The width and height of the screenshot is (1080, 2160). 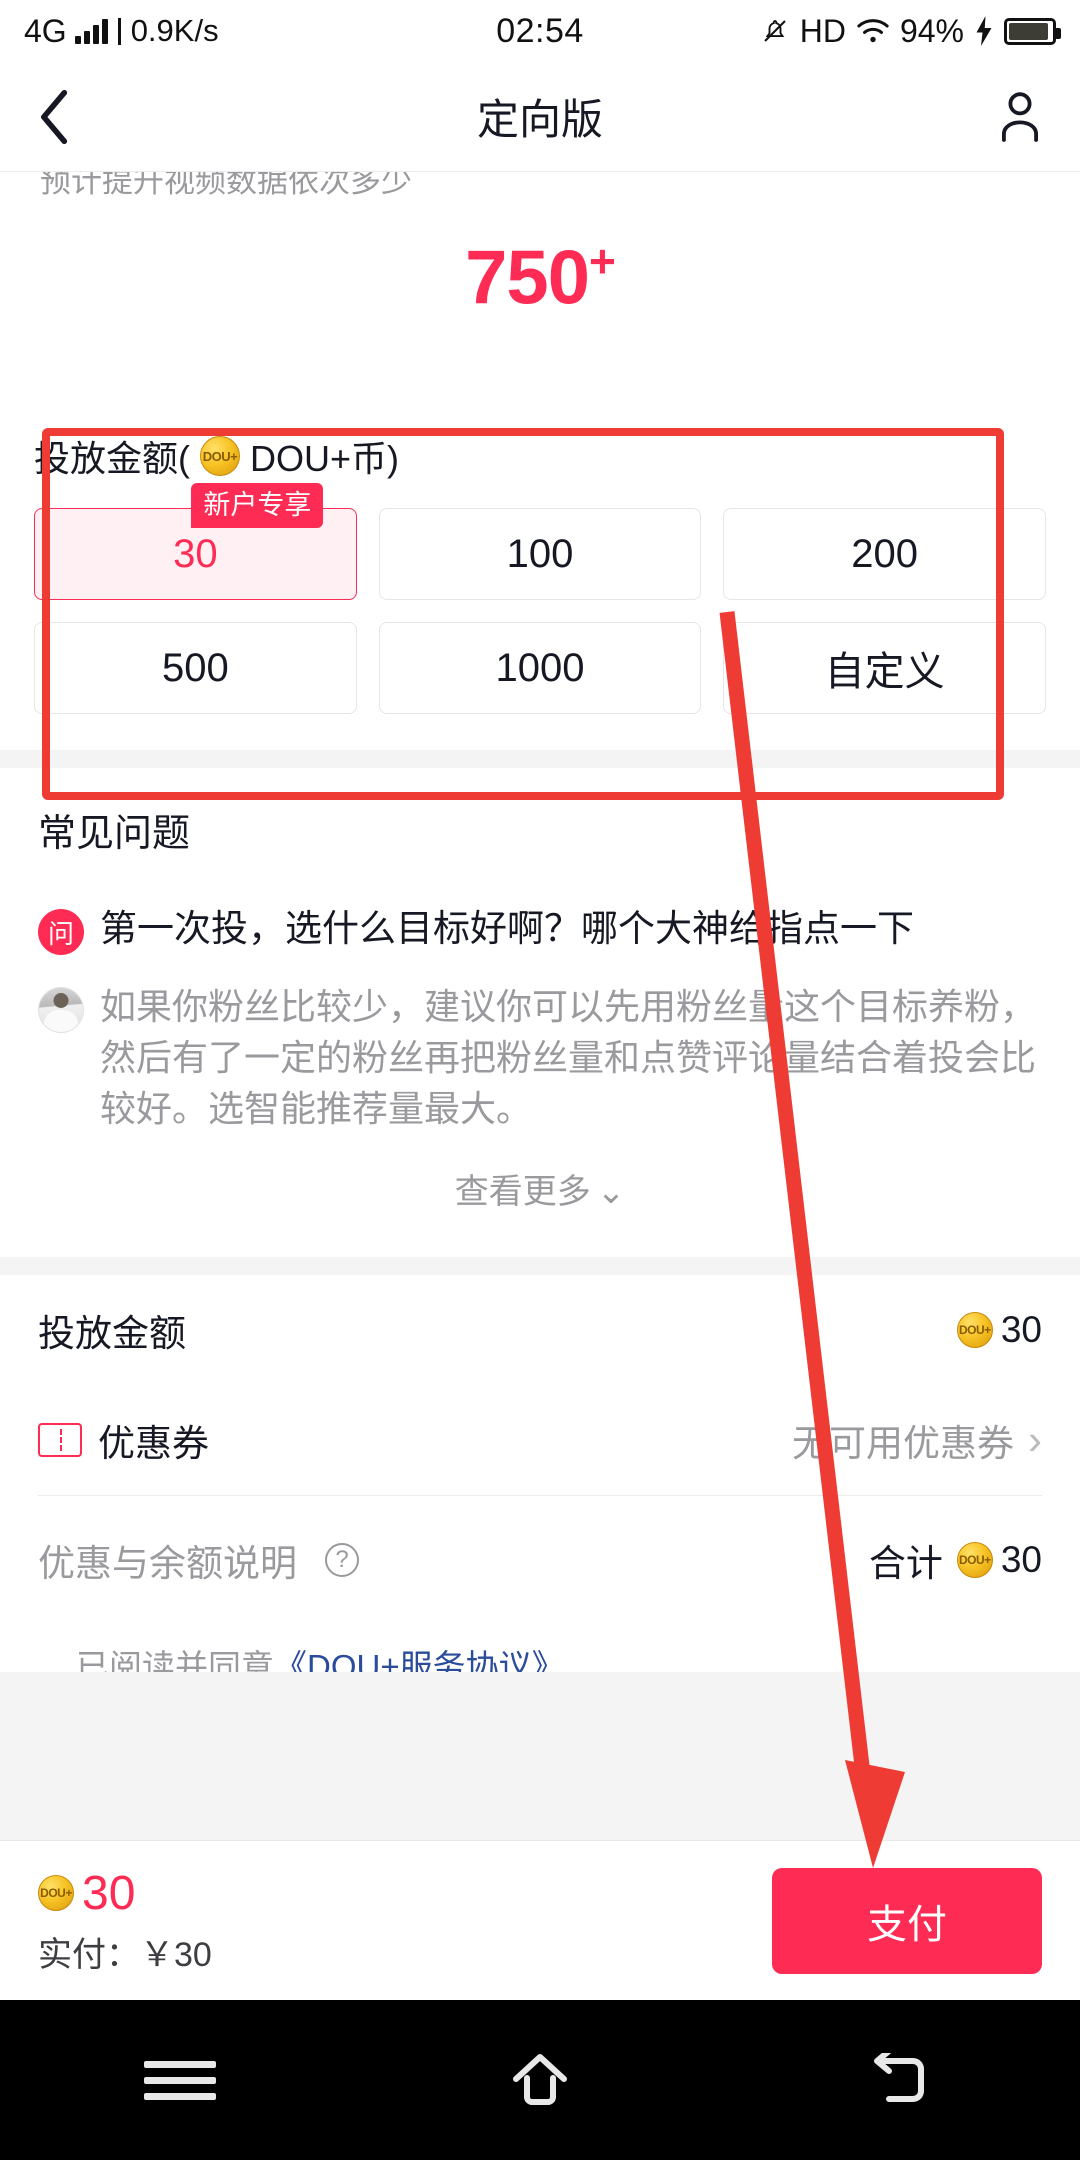 I want to click on pay-actual-label: 实付：￥30, so click(x=125, y=1954).